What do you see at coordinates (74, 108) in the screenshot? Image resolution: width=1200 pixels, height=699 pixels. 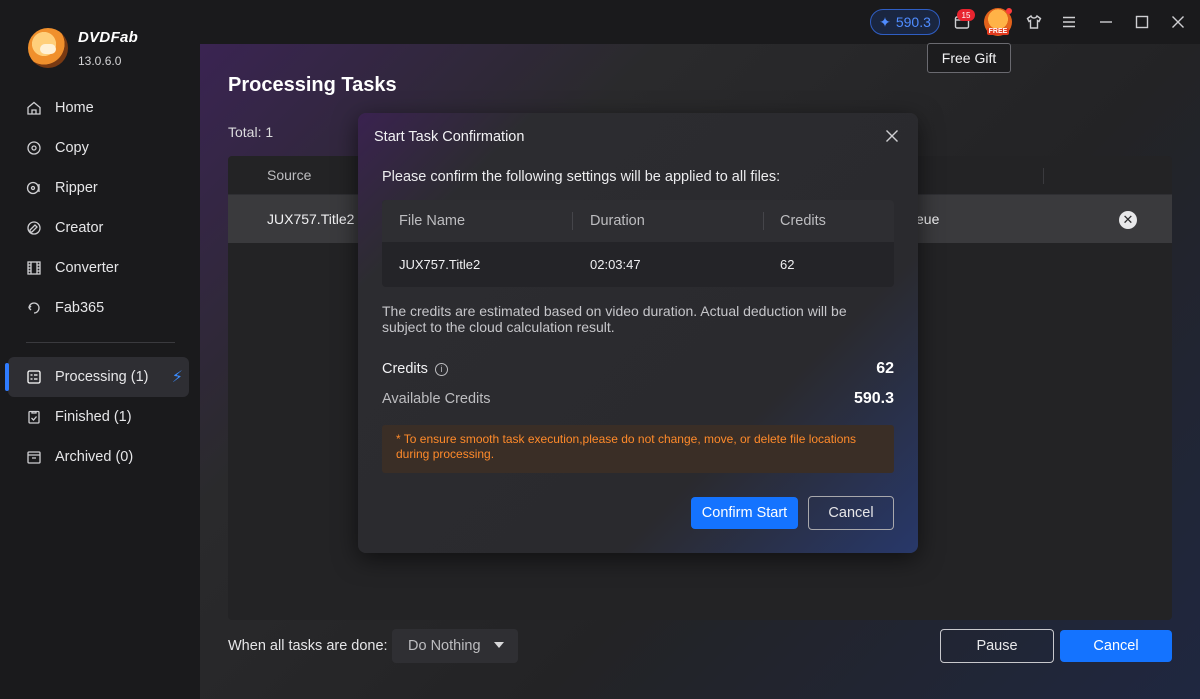 I see `sidebar-item-label: Home` at bounding box center [74, 108].